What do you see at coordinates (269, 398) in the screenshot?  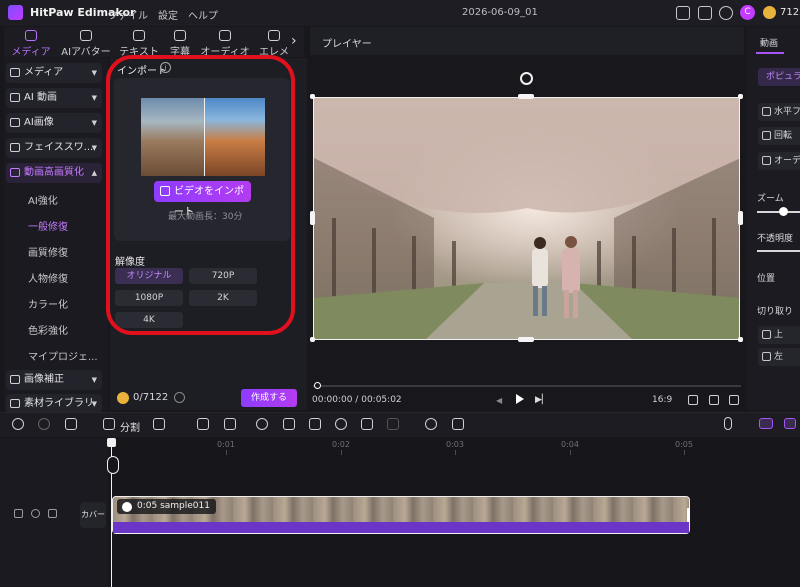 I see `create-button: 作成する` at bounding box center [269, 398].